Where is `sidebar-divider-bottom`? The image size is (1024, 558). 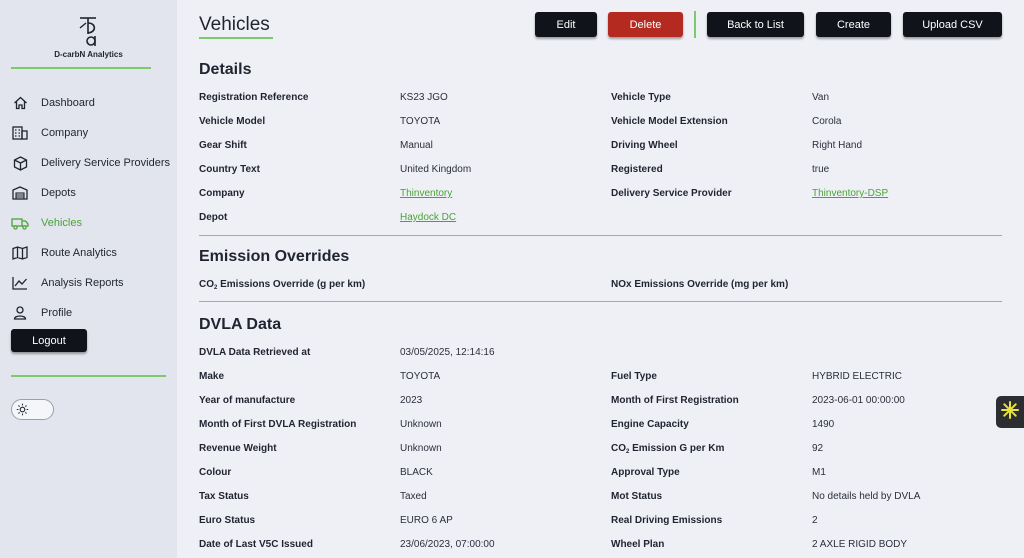 sidebar-divider-bottom is located at coordinates (88, 376).